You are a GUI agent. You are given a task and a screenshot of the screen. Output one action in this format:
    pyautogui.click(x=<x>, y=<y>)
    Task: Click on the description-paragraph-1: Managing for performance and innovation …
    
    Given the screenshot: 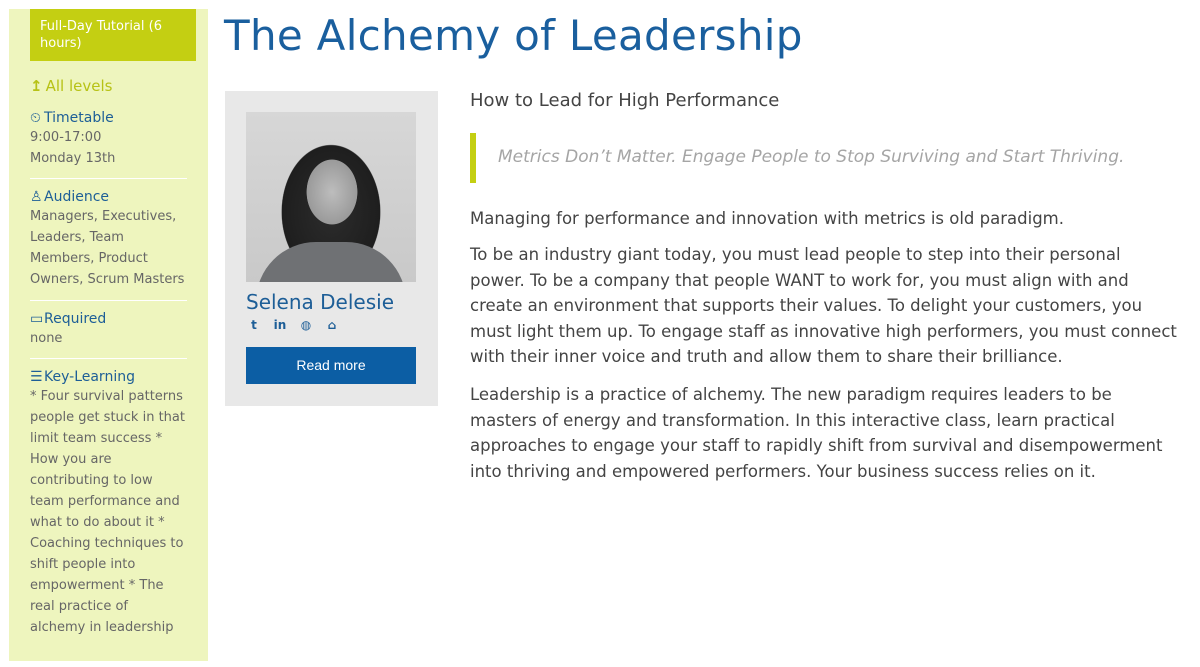 What is the action you would take?
    pyautogui.click(x=767, y=218)
    